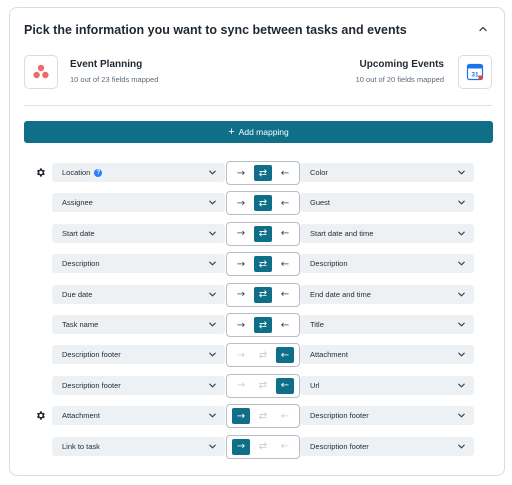  I want to click on left-field-select: Description, so click(138, 264).